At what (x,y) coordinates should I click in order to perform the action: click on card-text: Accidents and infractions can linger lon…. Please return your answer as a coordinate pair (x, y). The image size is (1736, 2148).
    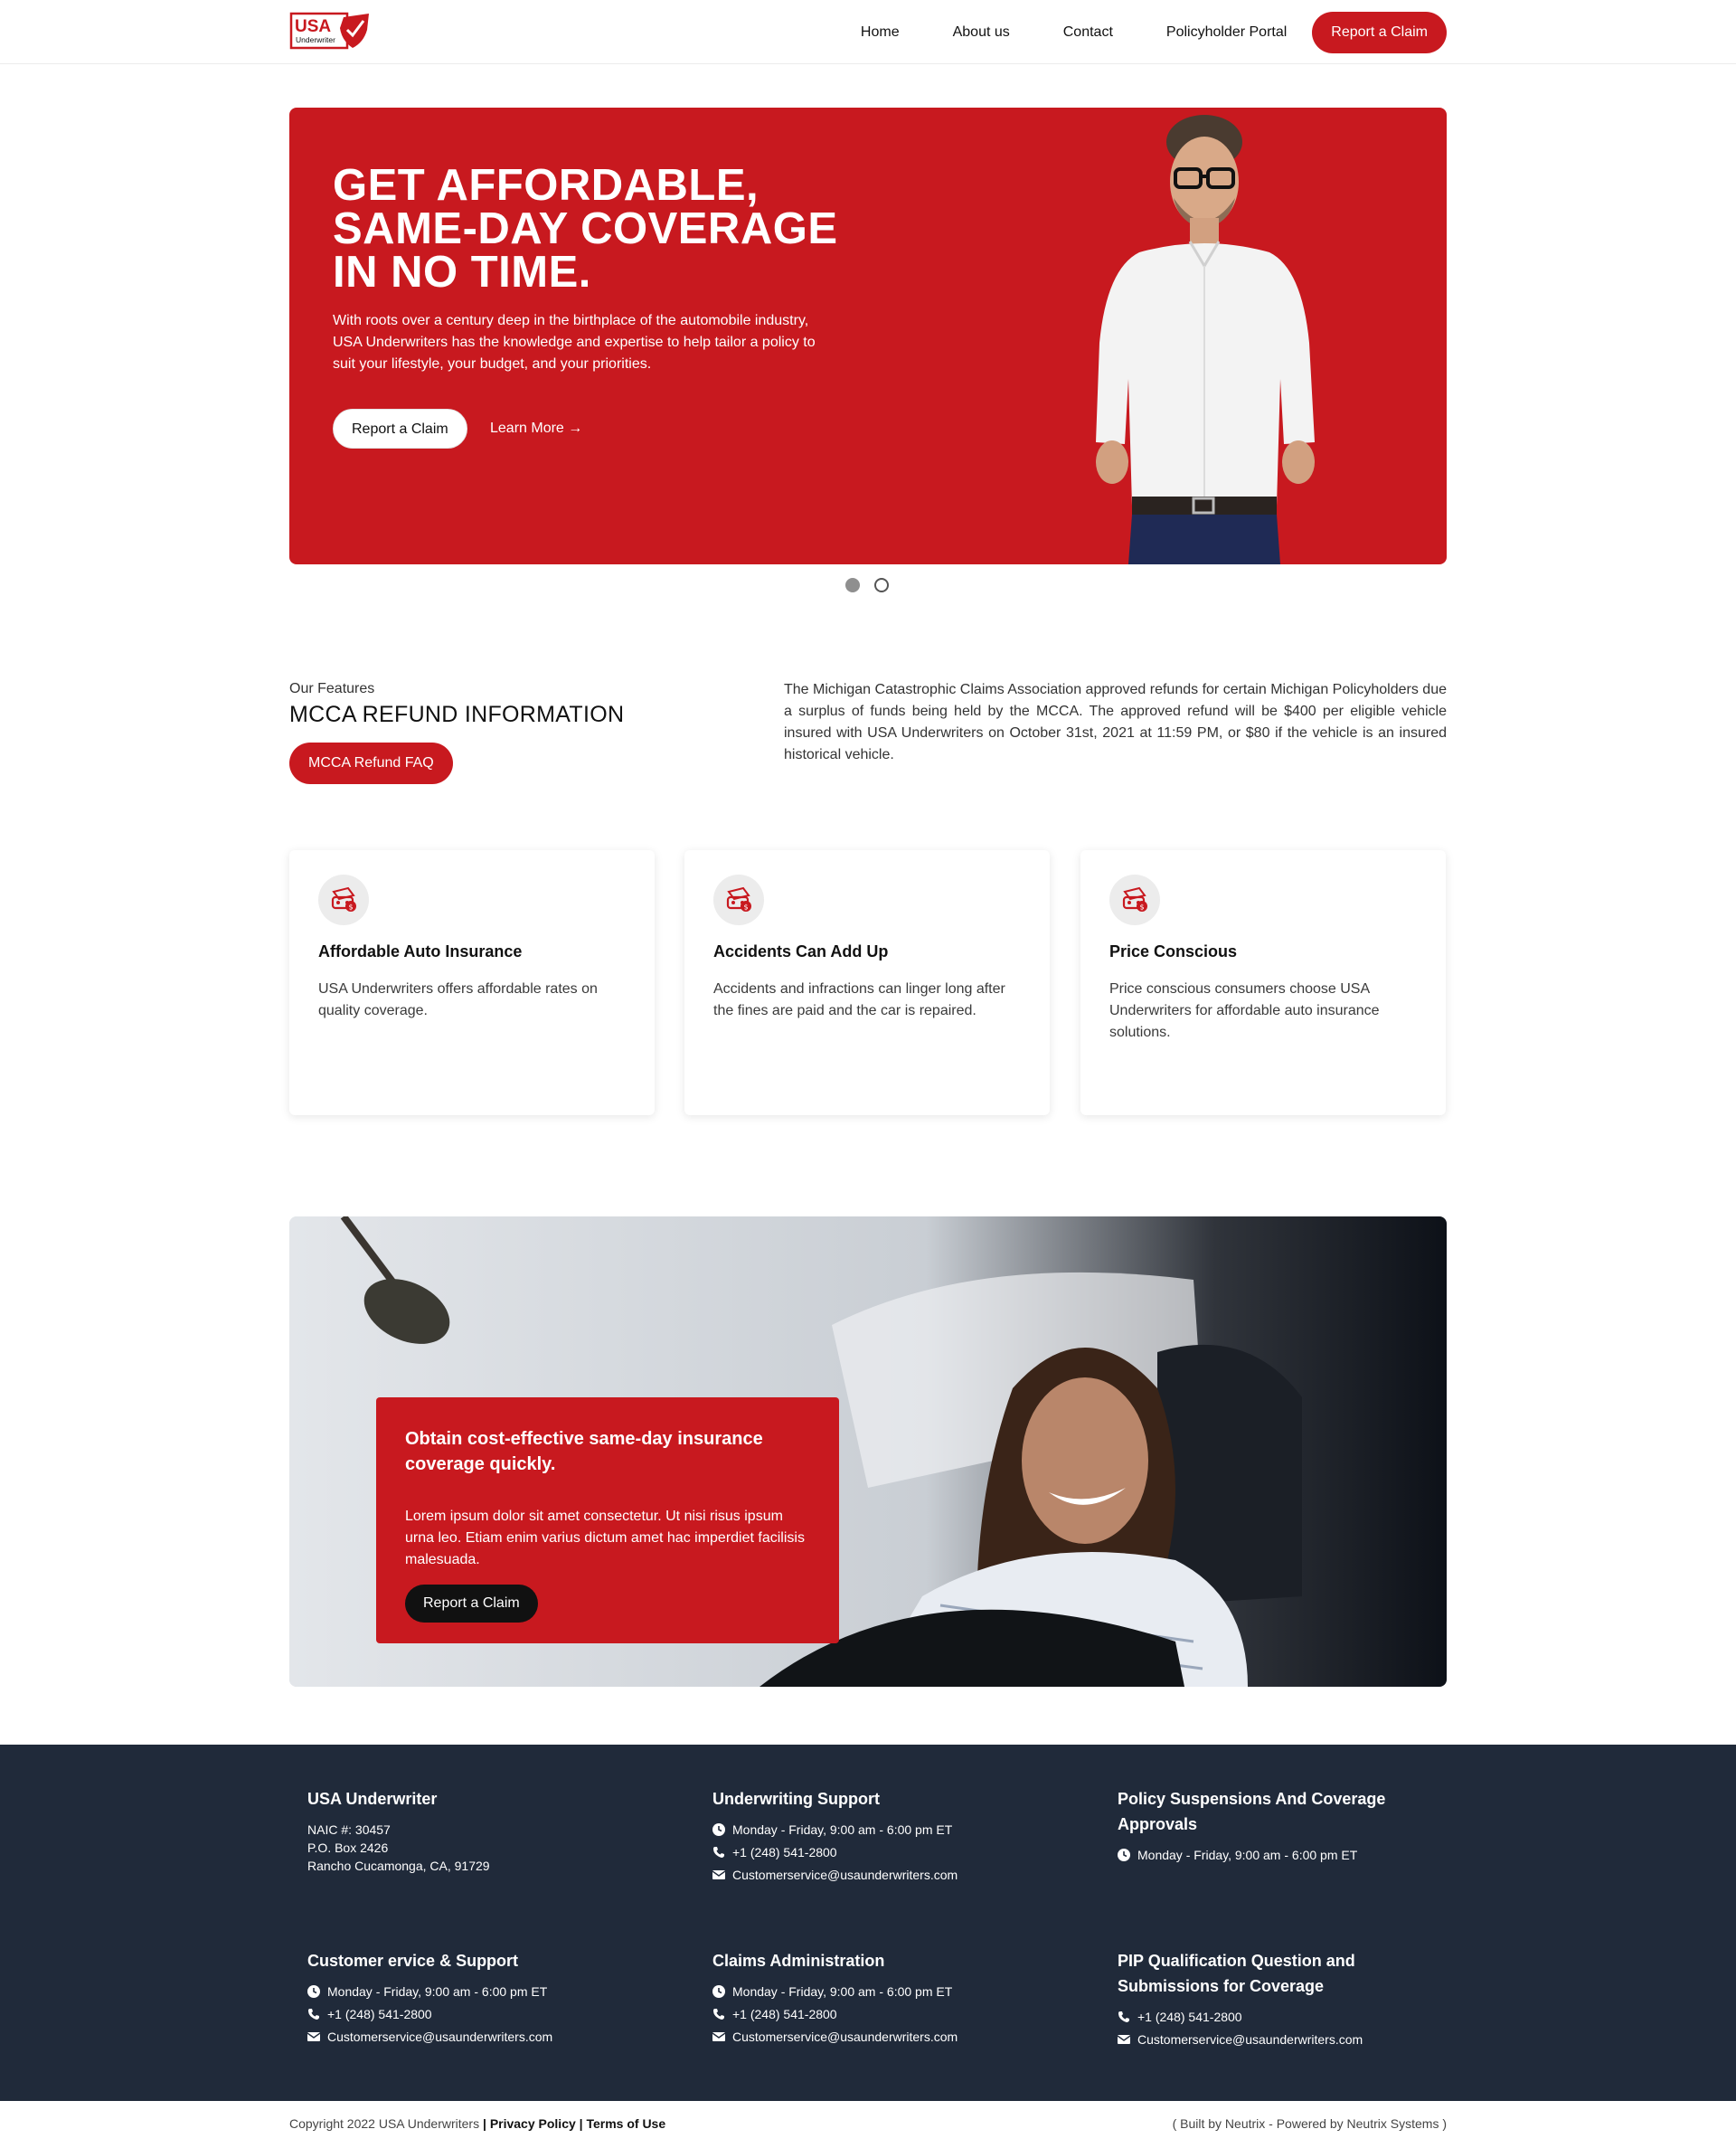
    Looking at the image, I should click on (859, 999).